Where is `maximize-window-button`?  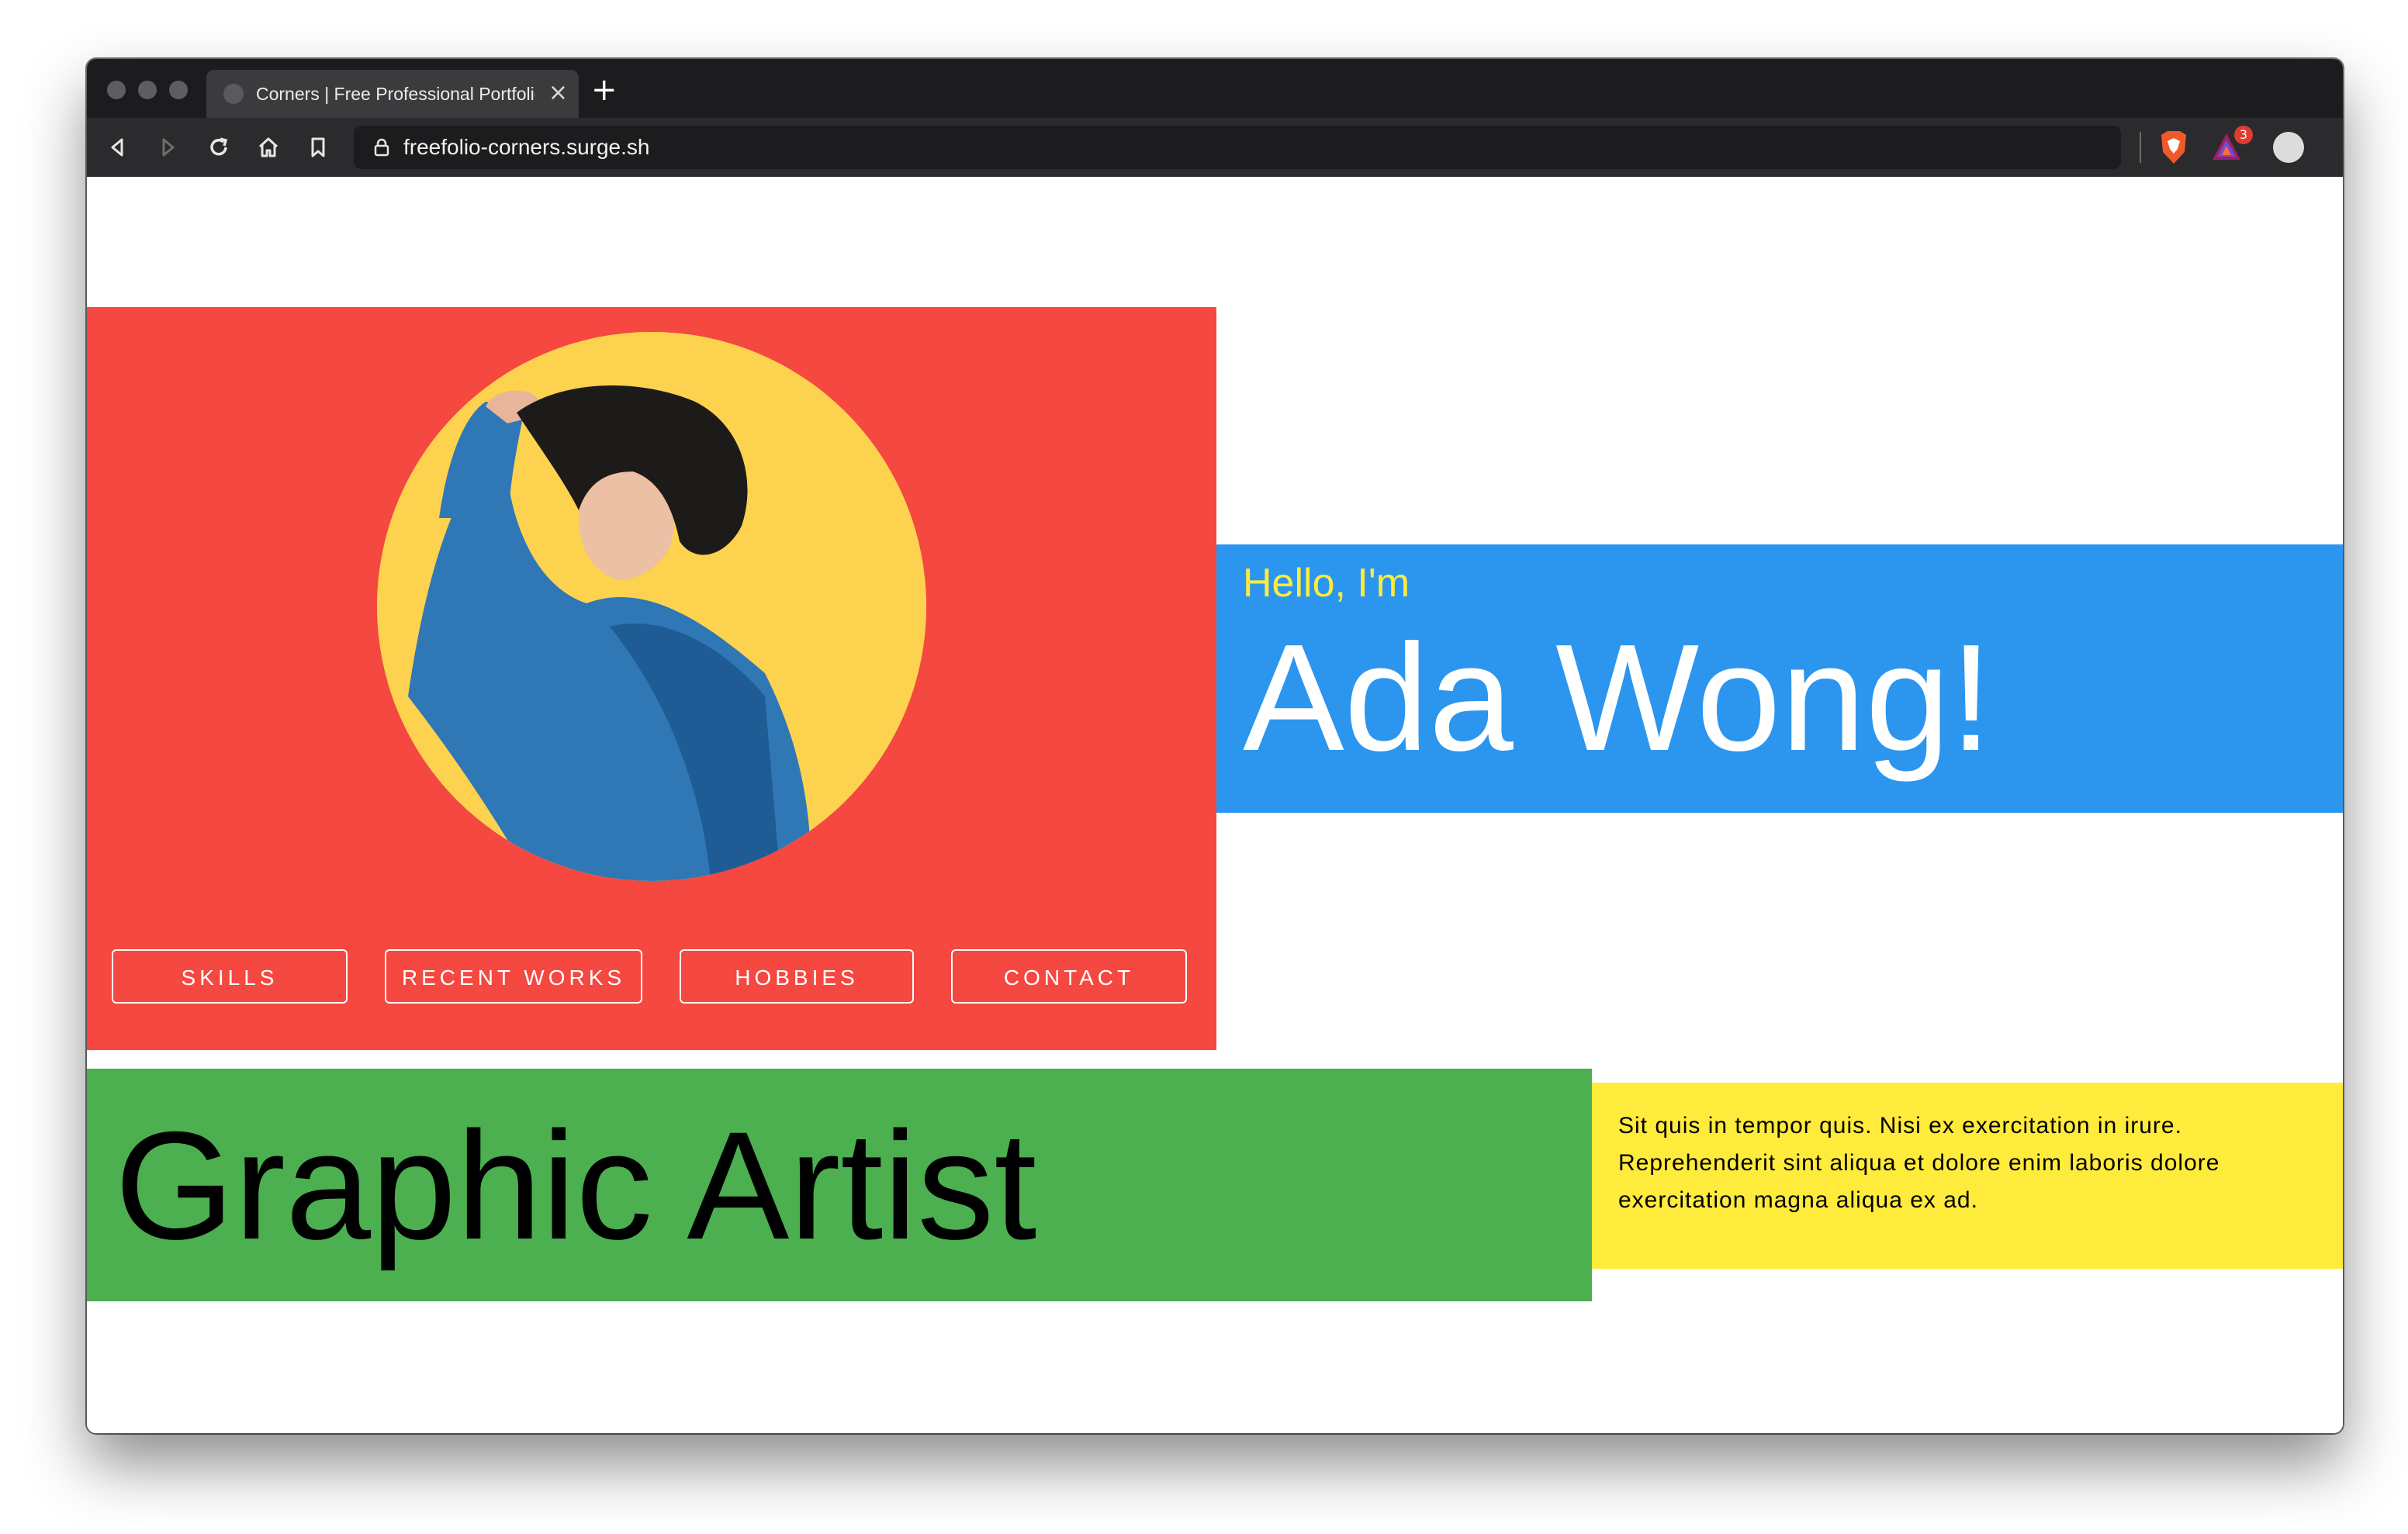
maximize-window-button is located at coordinates (178, 90).